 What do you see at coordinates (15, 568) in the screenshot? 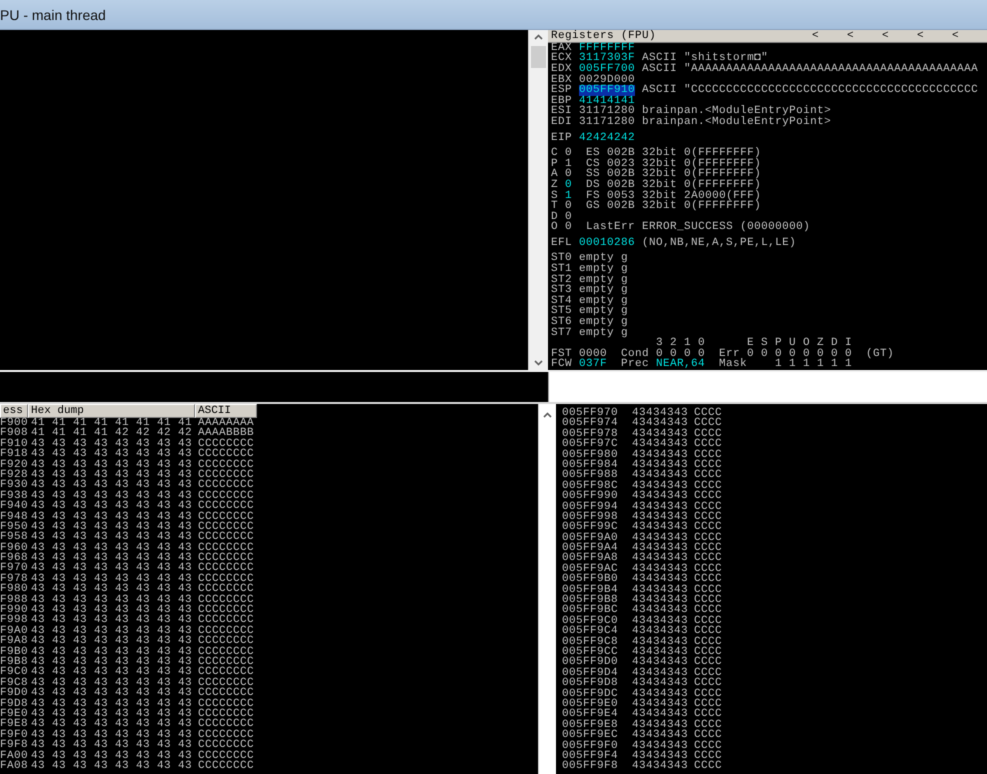
I see `dump-address: F970` at bounding box center [15, 568].